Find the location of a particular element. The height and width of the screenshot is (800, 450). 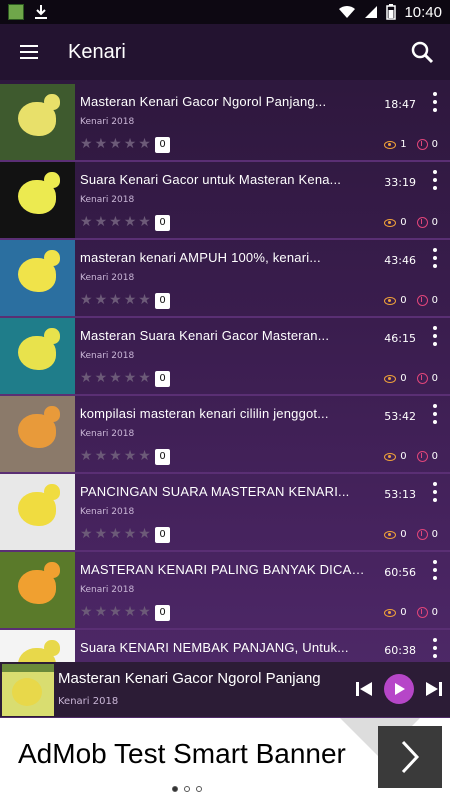

download-count: 0 is located at coordinates (434, 534).